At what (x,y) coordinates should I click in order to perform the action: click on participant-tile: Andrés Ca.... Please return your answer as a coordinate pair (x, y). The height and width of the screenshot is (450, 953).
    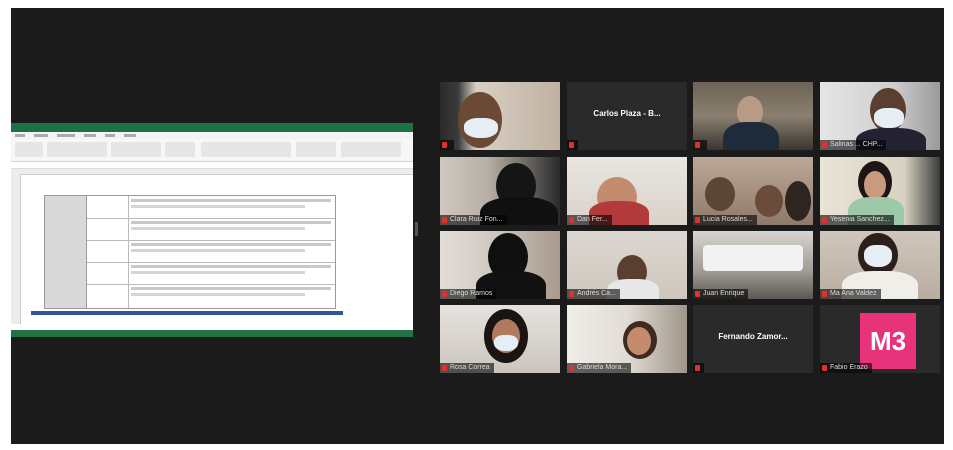
    Looking at the image, I should click on (627, 265).